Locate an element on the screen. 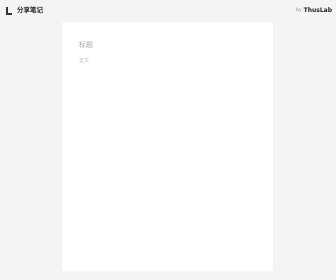 Image resolution: width=336 pixels, height=280 pixels. brand-credit: by ThusLab is located at coordinates (314, 10).